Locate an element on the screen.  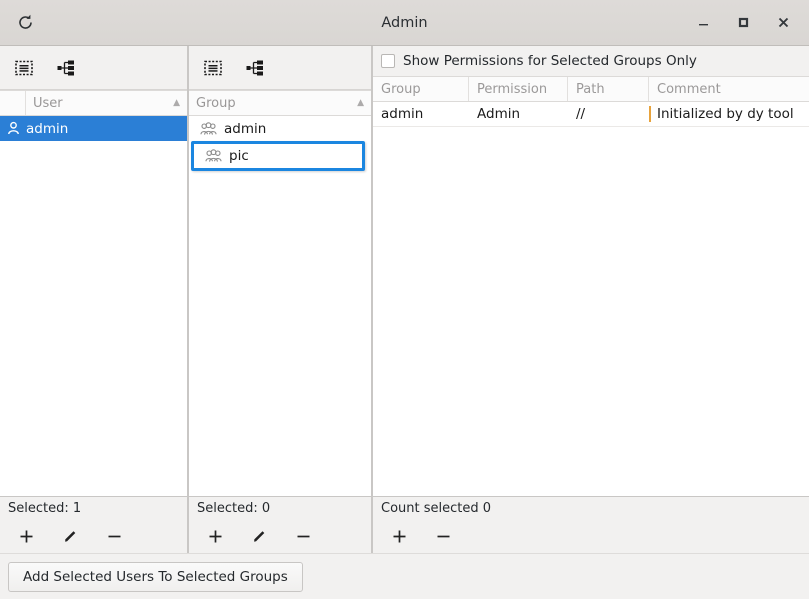
window-controls is located at coordinates (747, 23).